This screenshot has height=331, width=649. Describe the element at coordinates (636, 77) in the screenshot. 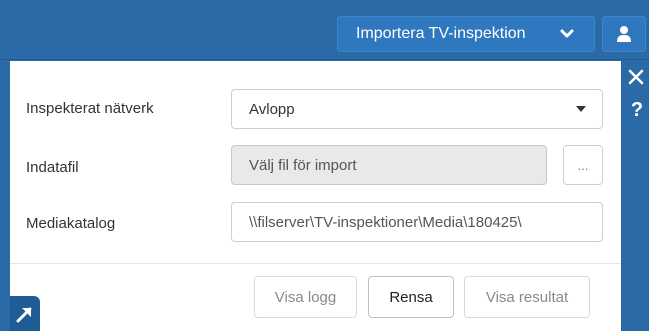

I see `close-icon` at that location.